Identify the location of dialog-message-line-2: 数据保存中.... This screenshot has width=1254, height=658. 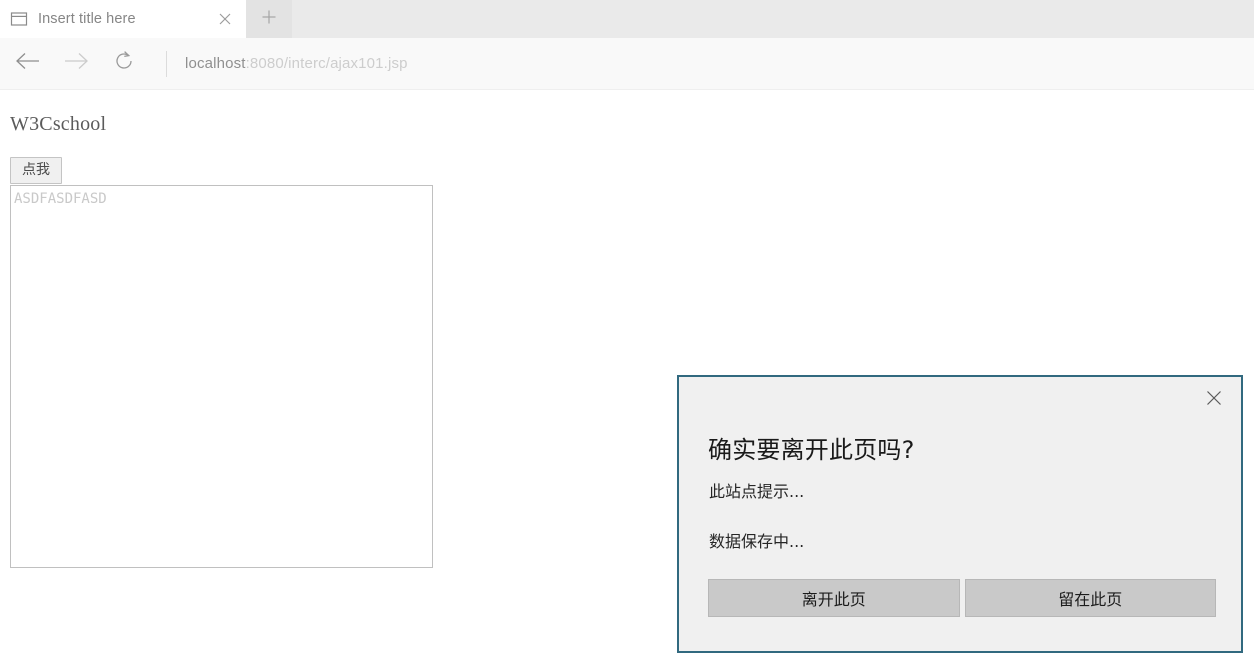
(757, 541).